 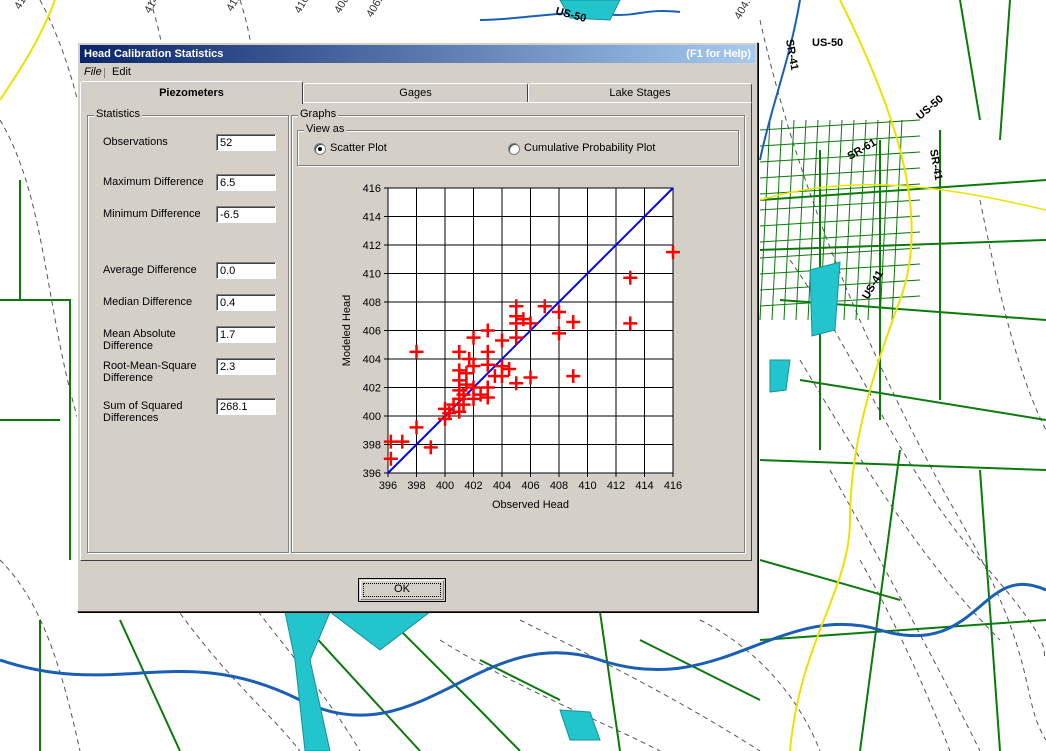 What do you see at coordinates (135, 142) in the screenshot?
I see `observations-label: Observations` at bounding box center [135, 142].